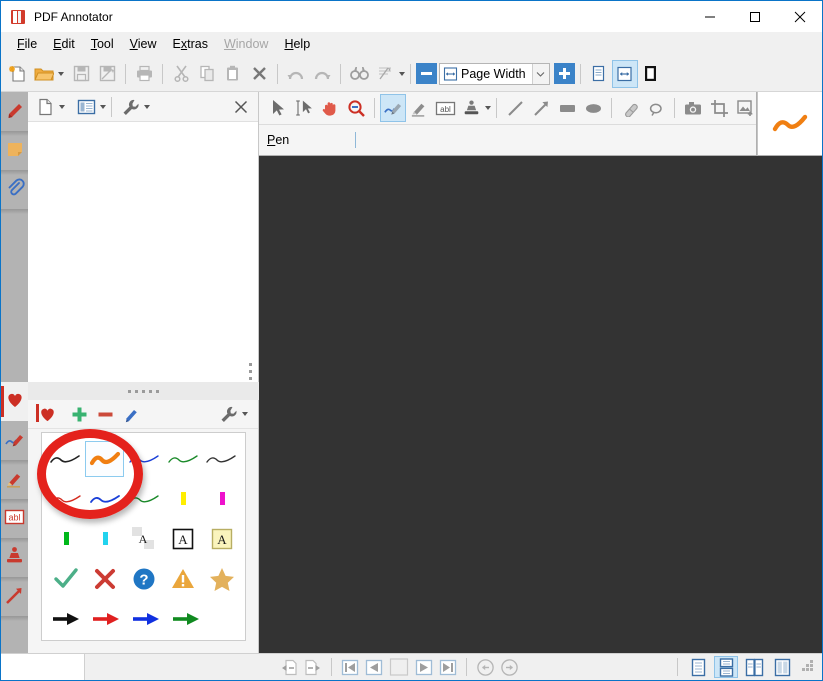 This screenshot has width=823, height=681. I want to click on favorite-pen-orange, so click(104, 459).